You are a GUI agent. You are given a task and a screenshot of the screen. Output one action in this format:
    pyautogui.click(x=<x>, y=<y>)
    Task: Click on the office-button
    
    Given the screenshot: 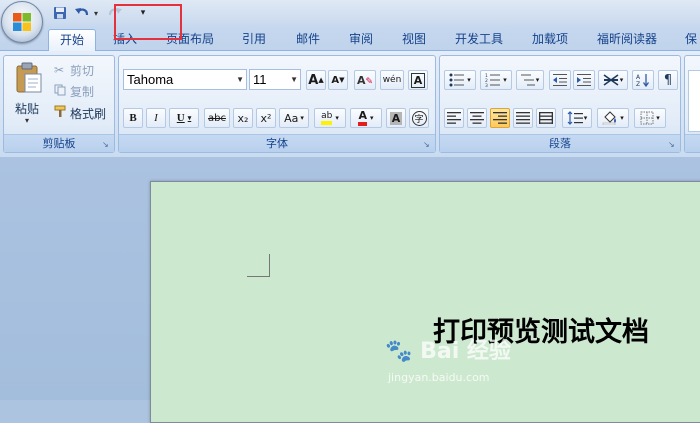 What is the action you would take?
    pyautogui.click(x=22, y=22)
    